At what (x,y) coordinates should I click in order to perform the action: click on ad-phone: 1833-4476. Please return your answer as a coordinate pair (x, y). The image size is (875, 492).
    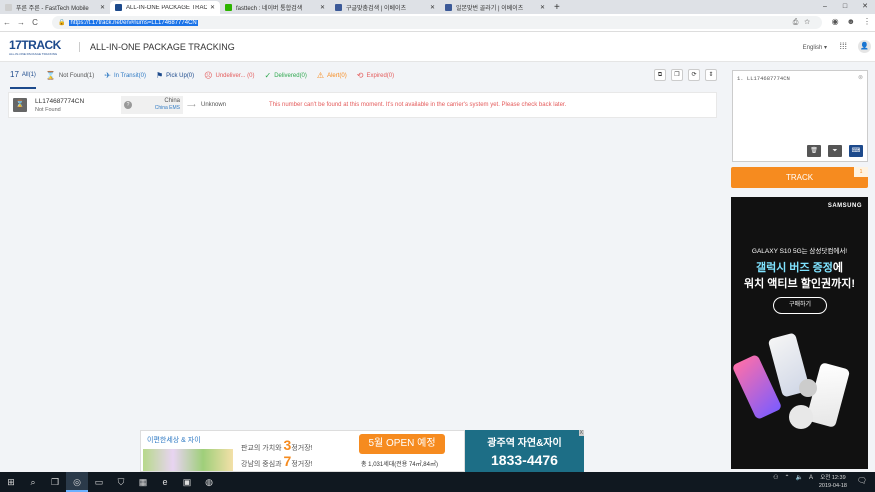
    Looking at the image, I should click on (524, 460).